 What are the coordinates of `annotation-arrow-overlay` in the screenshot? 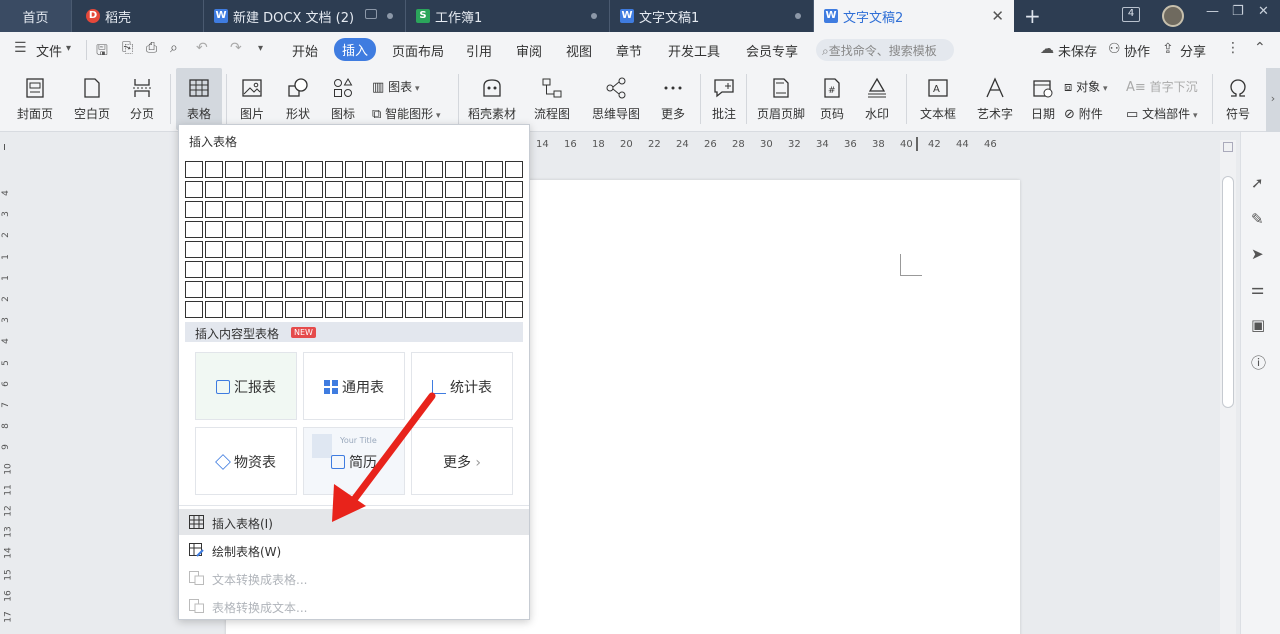 It's located at (384, 457).